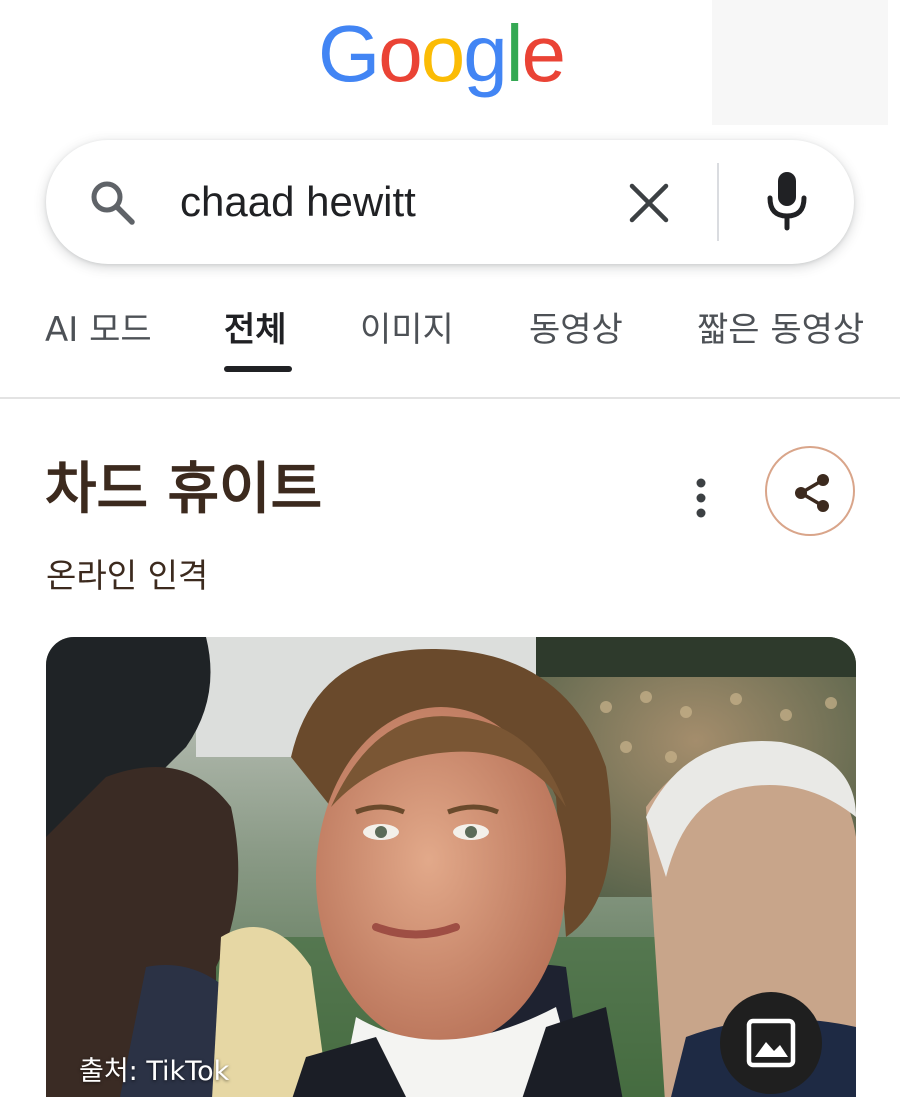 Image resolution: width=900 pixels, height=1097 pixels. I want to click on view-images-button, so click(771, 1043).